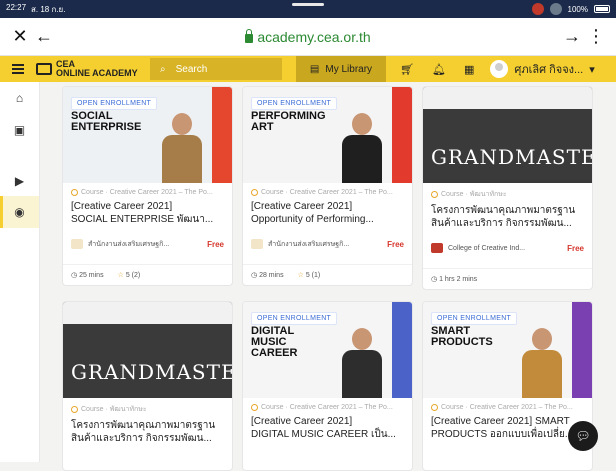  What do you see at coordinates (308, 4) in the screenshot?
I see `multitask-indicator` at bounding box center [308, 4].